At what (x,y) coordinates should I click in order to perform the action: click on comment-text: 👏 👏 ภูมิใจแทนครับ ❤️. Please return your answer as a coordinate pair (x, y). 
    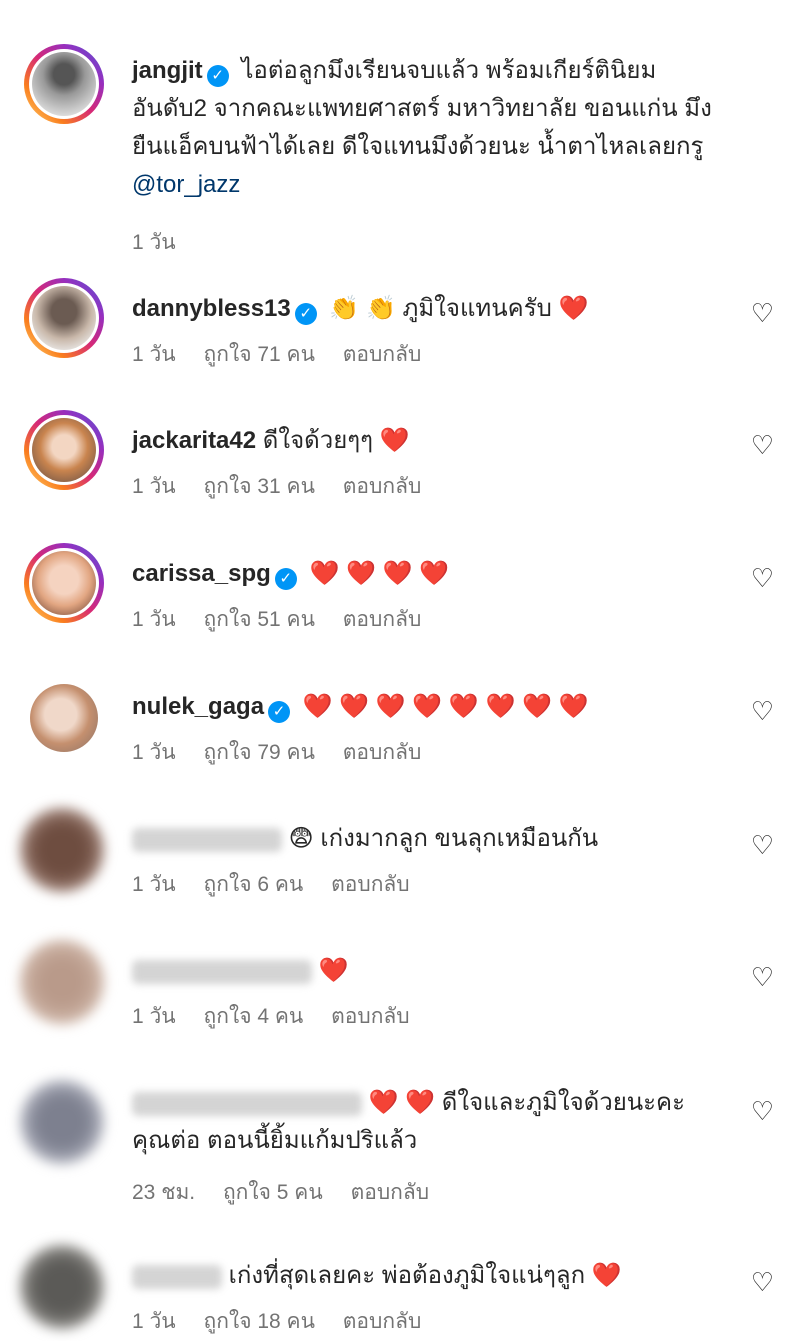
    Looking at the image, I should click on (459, 308).